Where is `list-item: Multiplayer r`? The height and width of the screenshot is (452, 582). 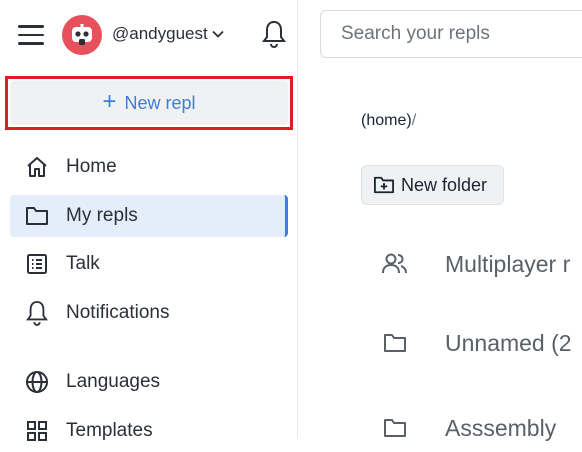
list-item: Multiplayer r is located at coordinates (481, 264).